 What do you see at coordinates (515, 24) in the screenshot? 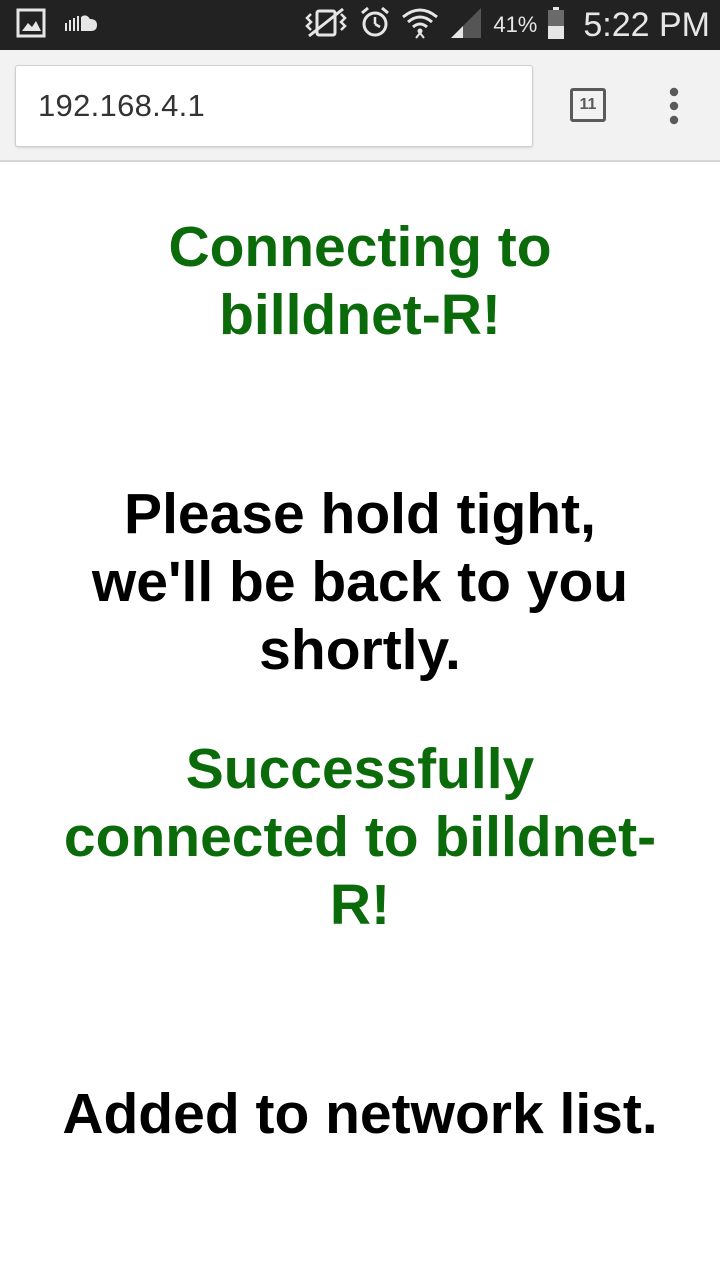
I see `battery-percent: 41%` at bounding box center [515, 24].